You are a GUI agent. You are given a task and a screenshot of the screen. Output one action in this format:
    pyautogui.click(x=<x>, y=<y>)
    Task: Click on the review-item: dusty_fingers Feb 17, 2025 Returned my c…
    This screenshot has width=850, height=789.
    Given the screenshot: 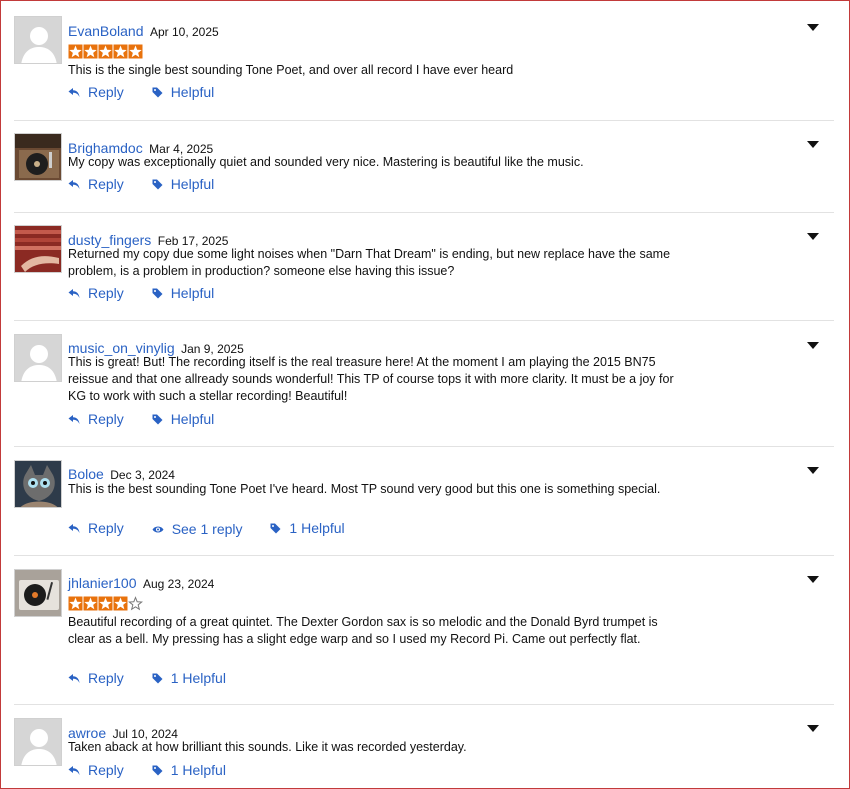 What is the action you would take?
    pyautogui.click(x=424, y=267)
    